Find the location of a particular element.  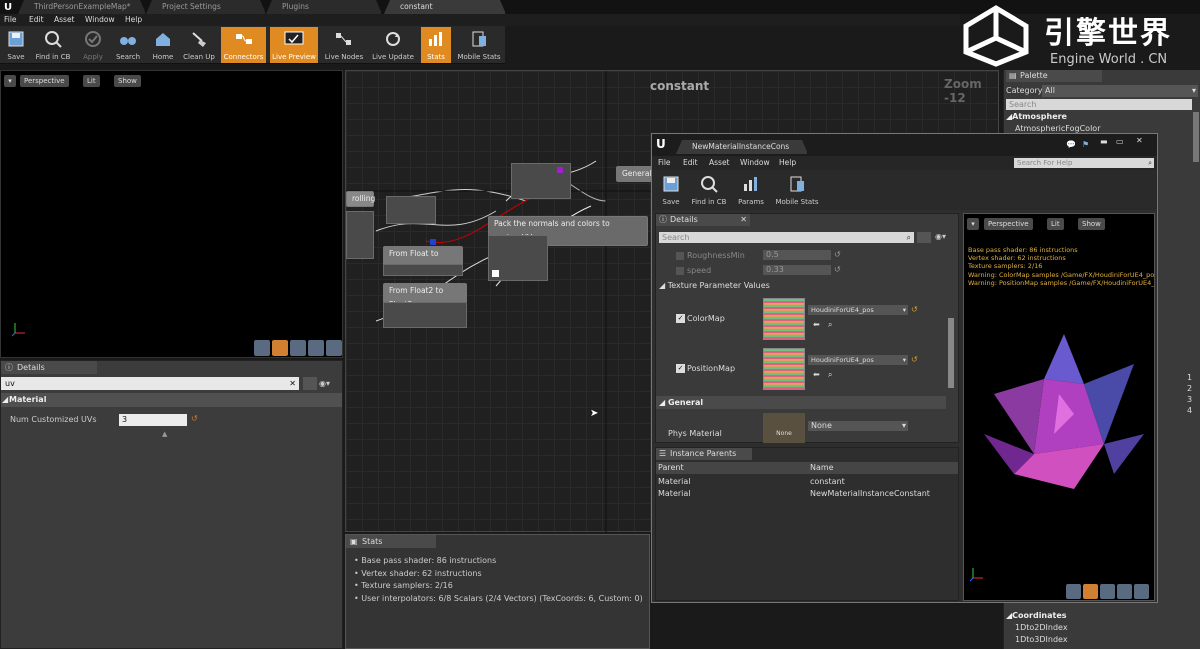

minimize-icon: ▬ is located at coordinates (1104, 141).